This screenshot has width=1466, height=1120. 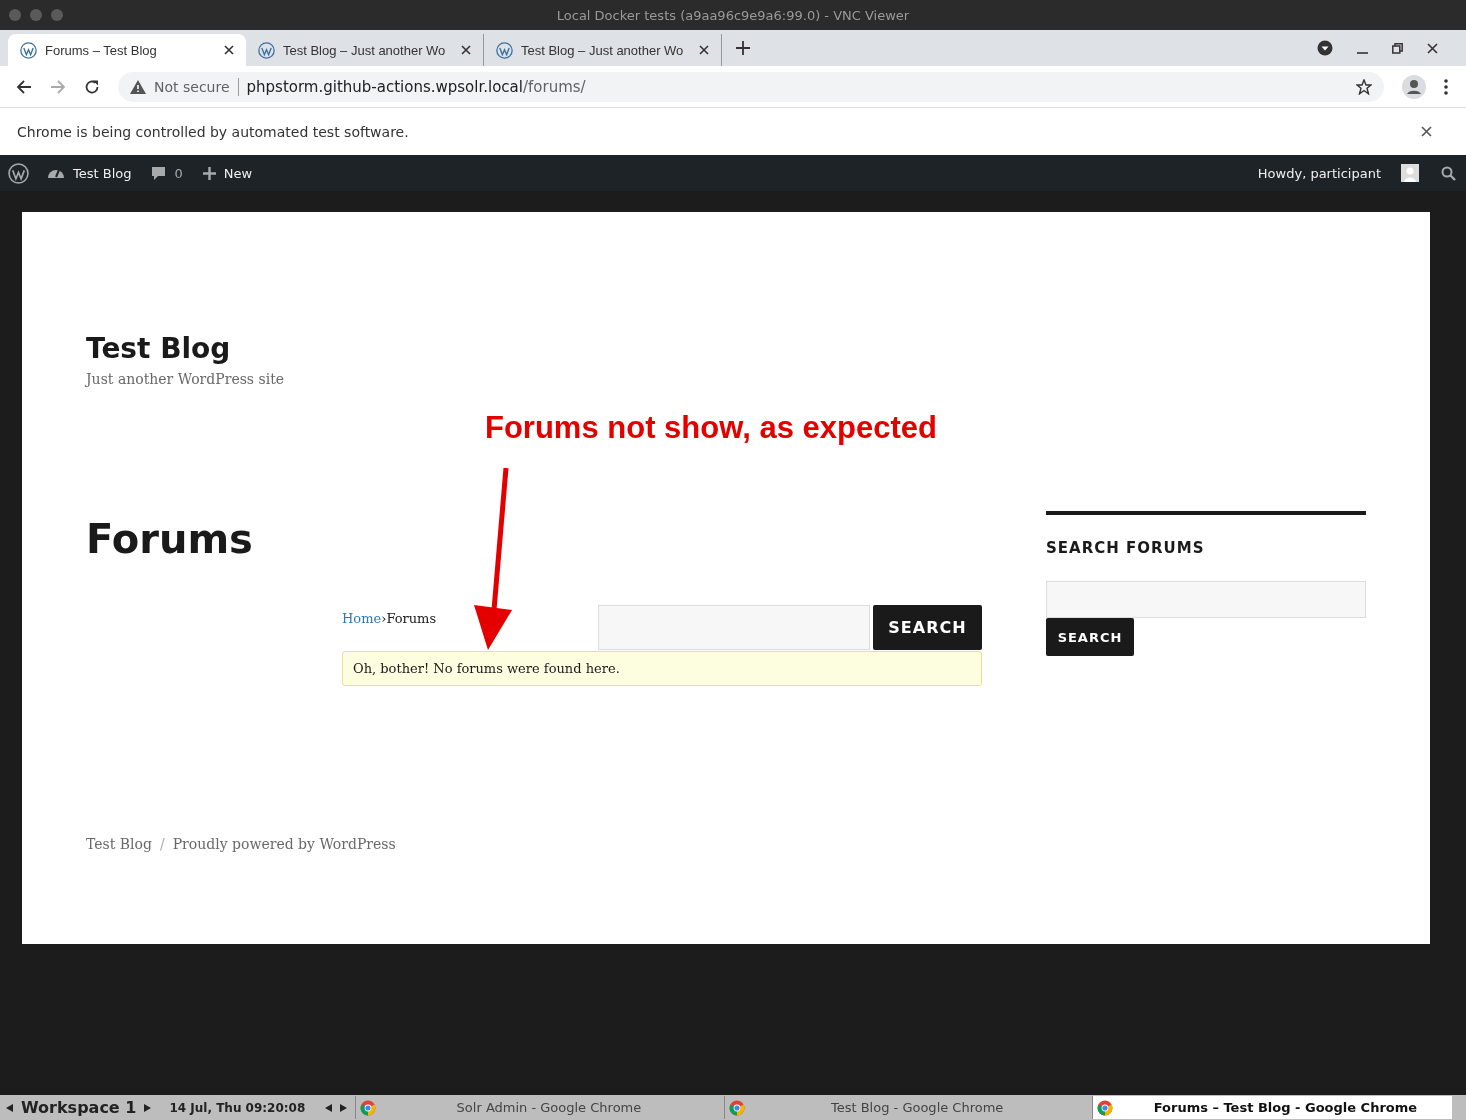 I want to click on new-content-link: New, so click(x=238, y=173).